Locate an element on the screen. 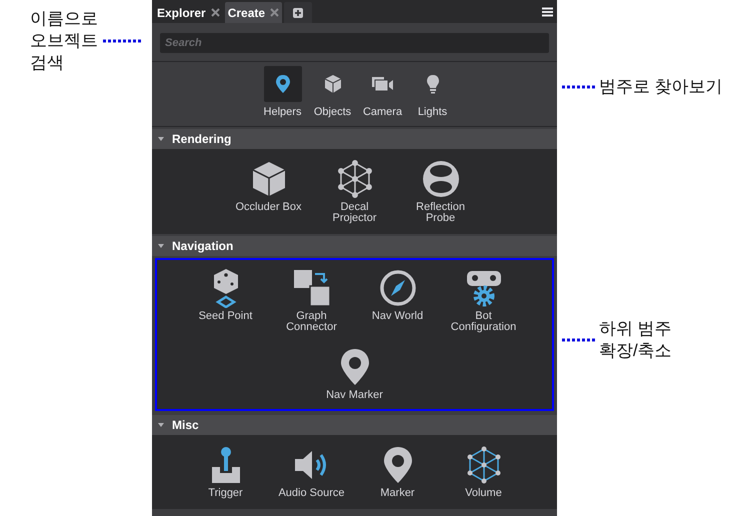 Image resolution: width=751 pixels, height=516 pixels. category-button: Camera is located at coordinates (383, 96).